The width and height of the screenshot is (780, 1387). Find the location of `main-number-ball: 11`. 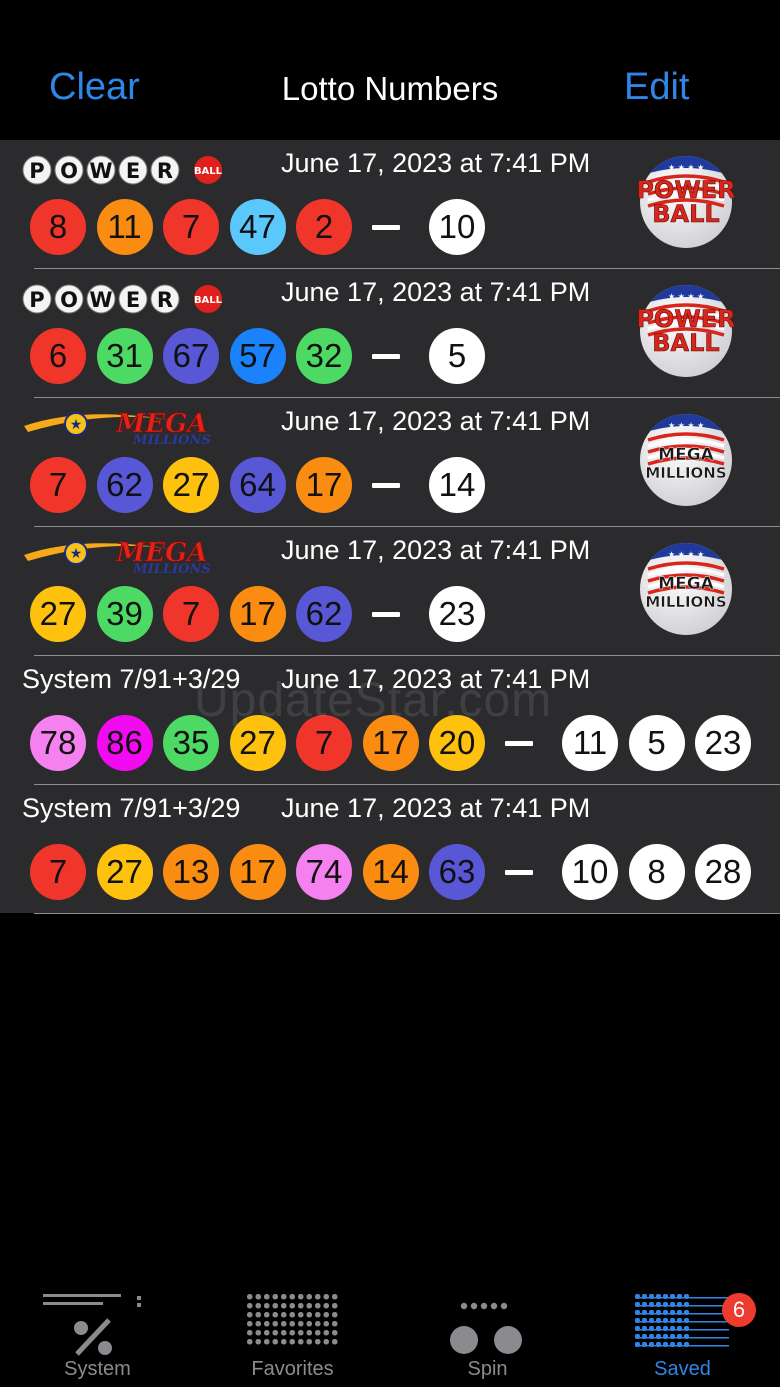

main-number-ball: 11 is located at coordinates (124, 227).